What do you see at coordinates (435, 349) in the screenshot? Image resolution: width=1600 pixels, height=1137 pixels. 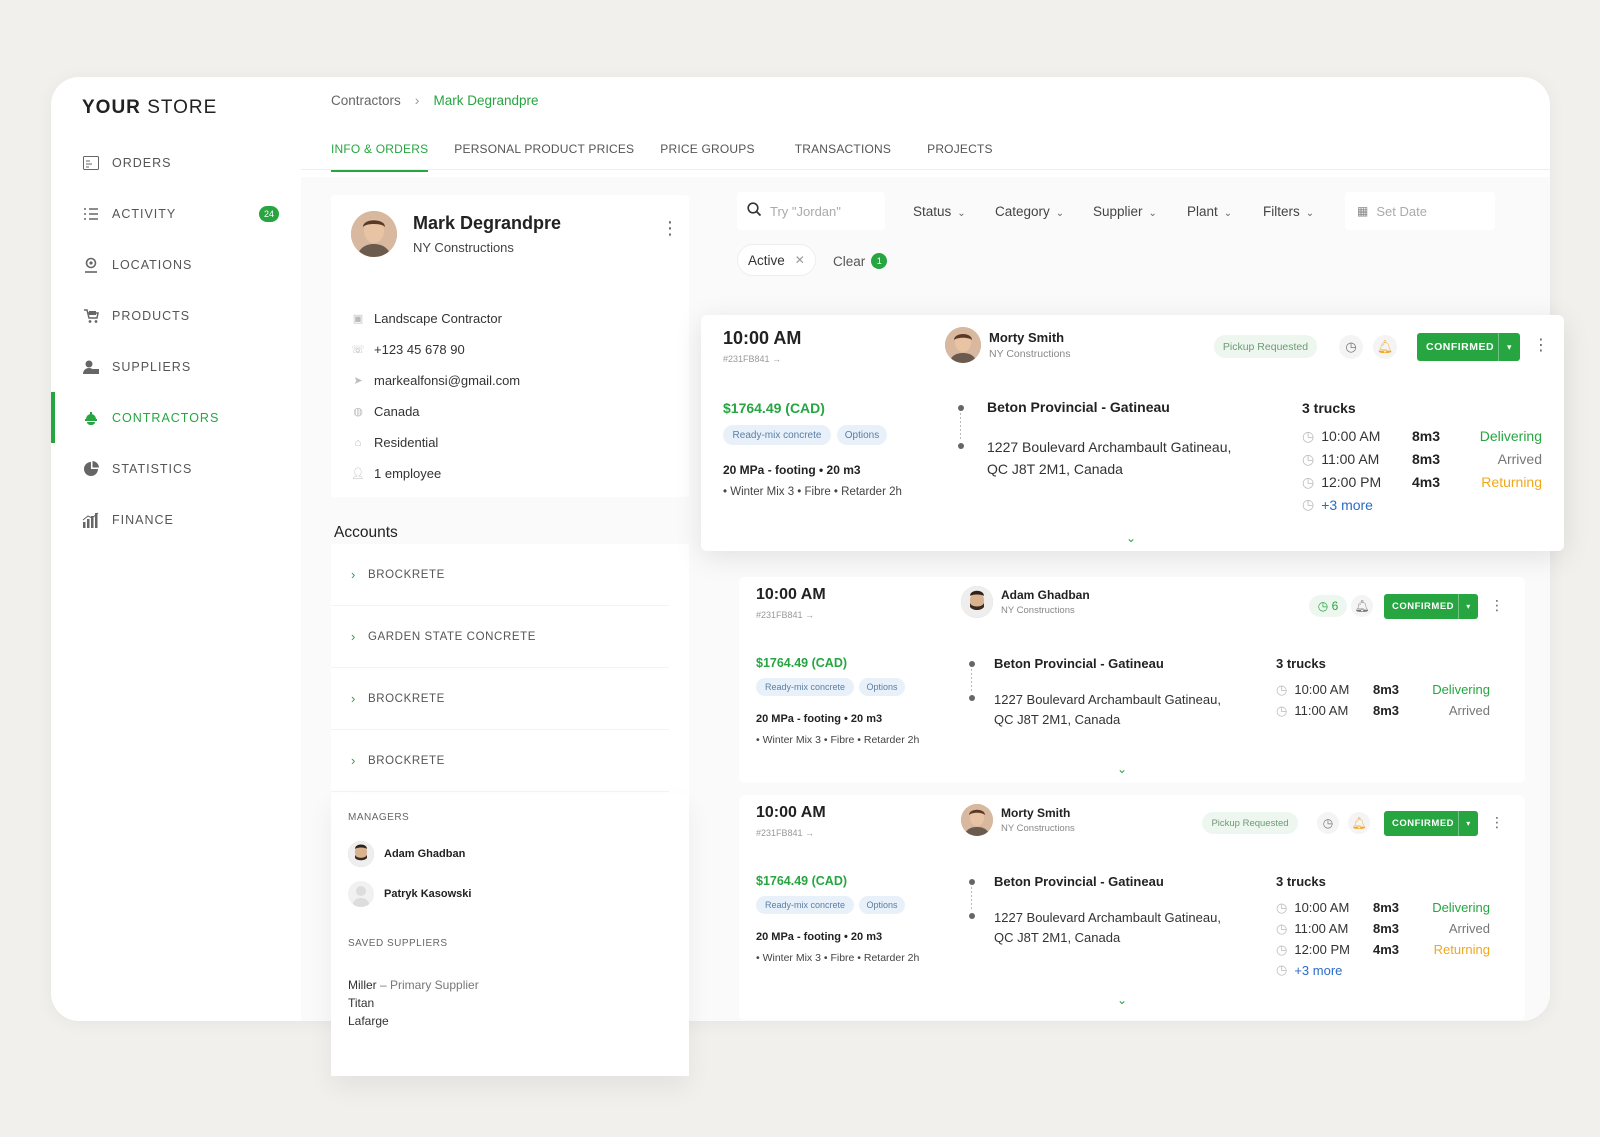 I see `info-row-phone: ☏ +123 45 678 90` at bounding box center [435, 349].